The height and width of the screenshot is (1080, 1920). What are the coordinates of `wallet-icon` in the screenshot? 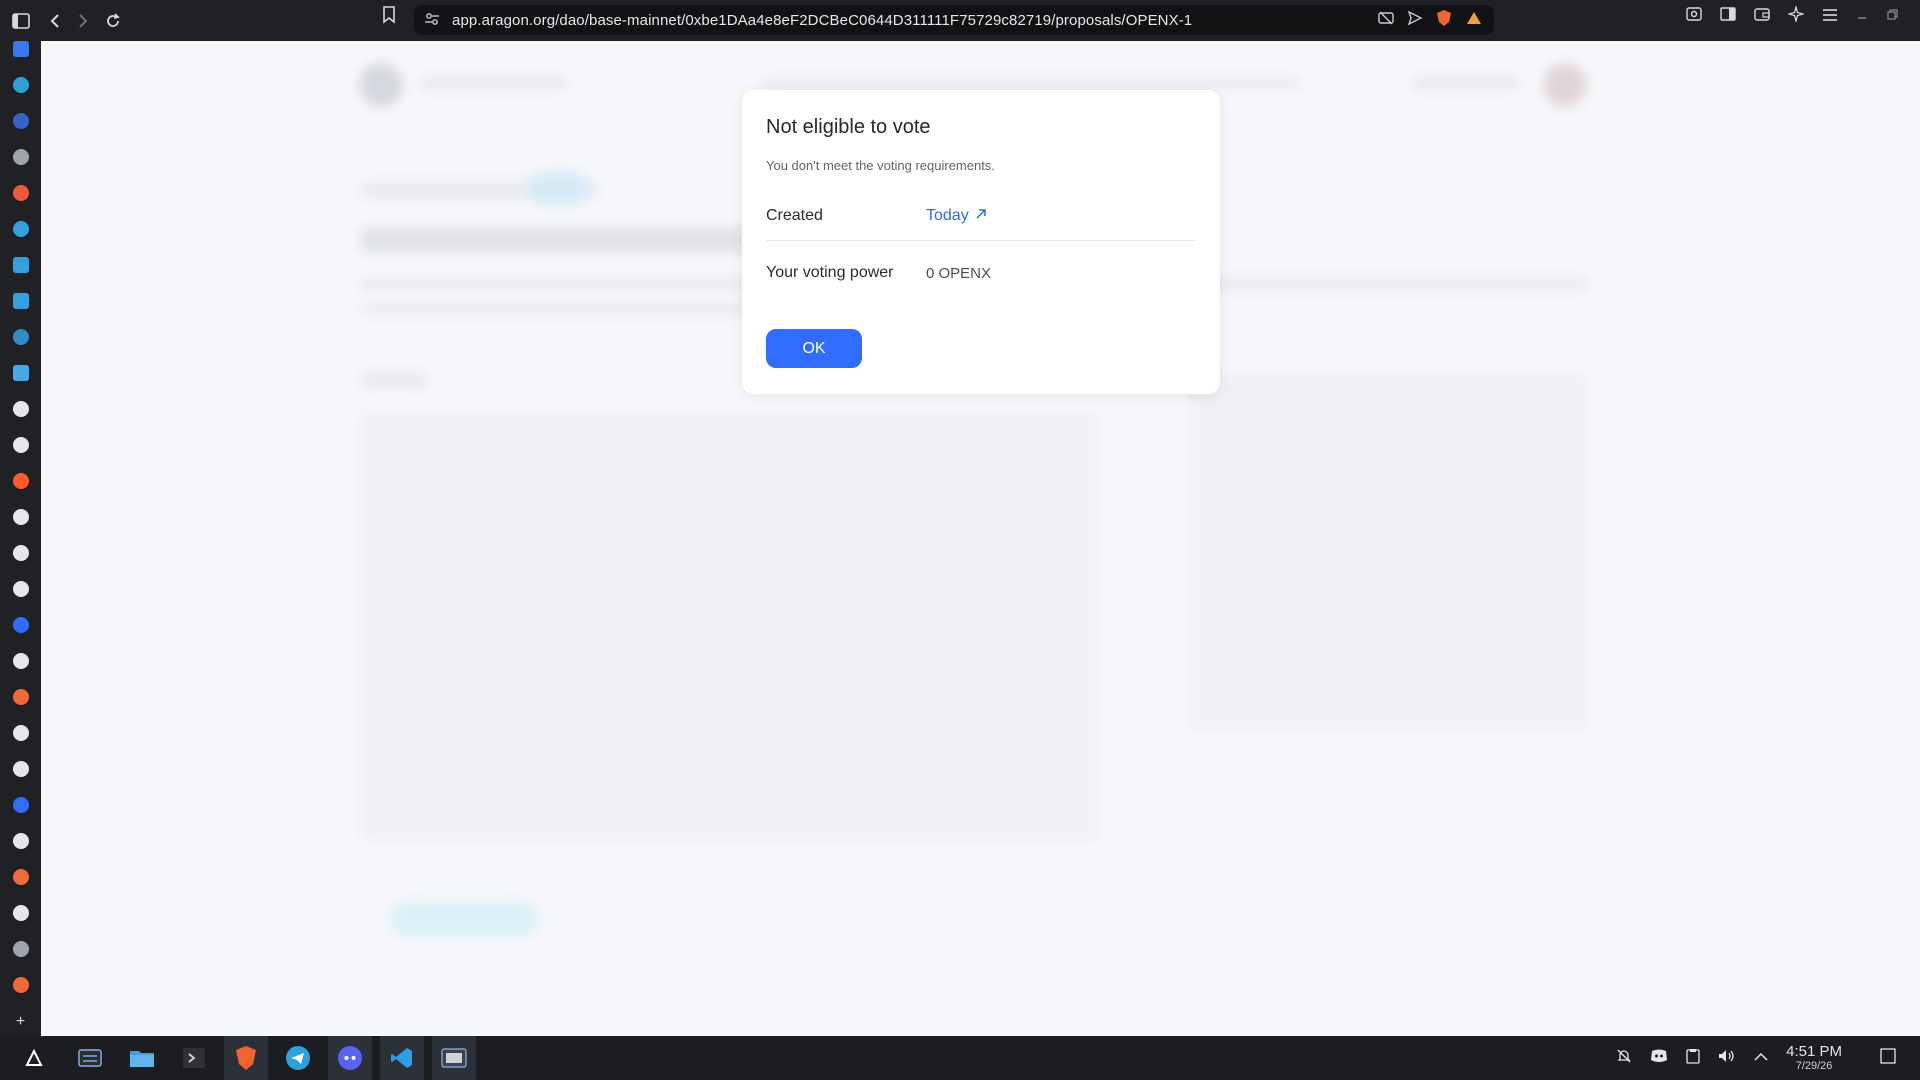 It's located at (1762, 16).